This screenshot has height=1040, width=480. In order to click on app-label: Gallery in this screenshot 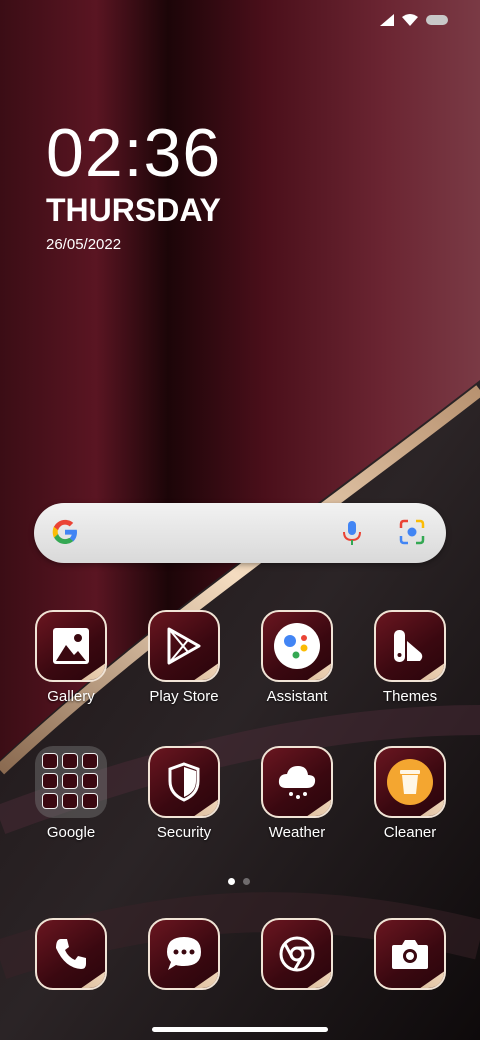, I will do `click(71, 696)`.